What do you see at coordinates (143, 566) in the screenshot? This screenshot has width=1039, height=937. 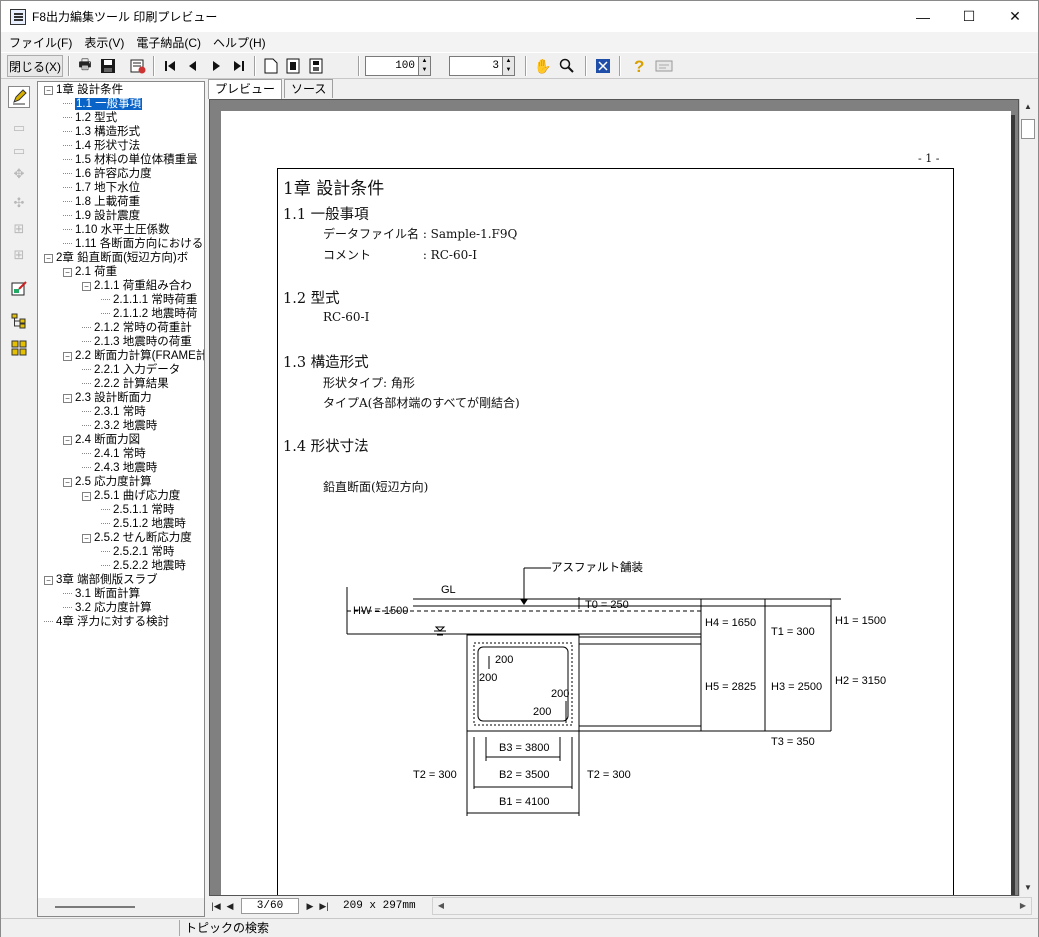 I see `tree-item: 2.5.2.2 地震時` at bounding box center [143, 566].